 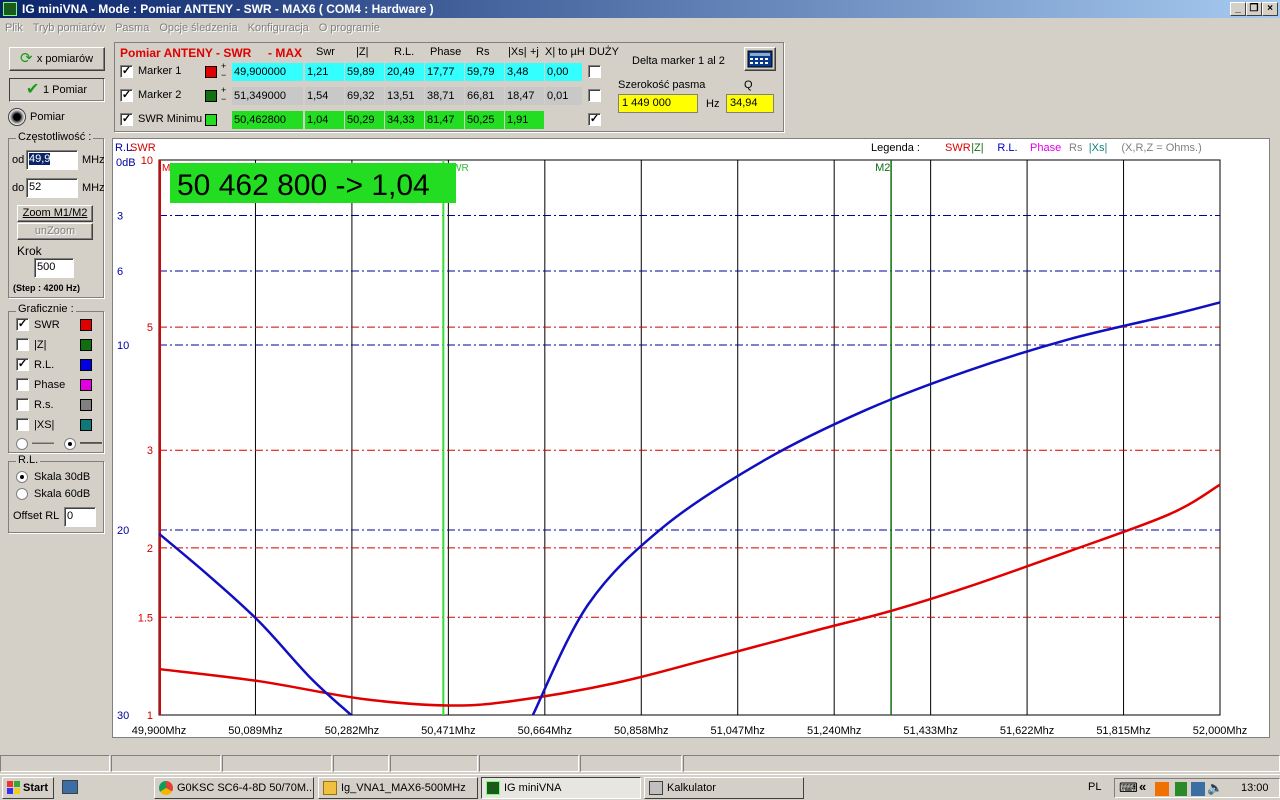 What do you see at coordinates (483, 52) in the screenshot?
I see `column-header: Rs` at bounding box center [483, 52].